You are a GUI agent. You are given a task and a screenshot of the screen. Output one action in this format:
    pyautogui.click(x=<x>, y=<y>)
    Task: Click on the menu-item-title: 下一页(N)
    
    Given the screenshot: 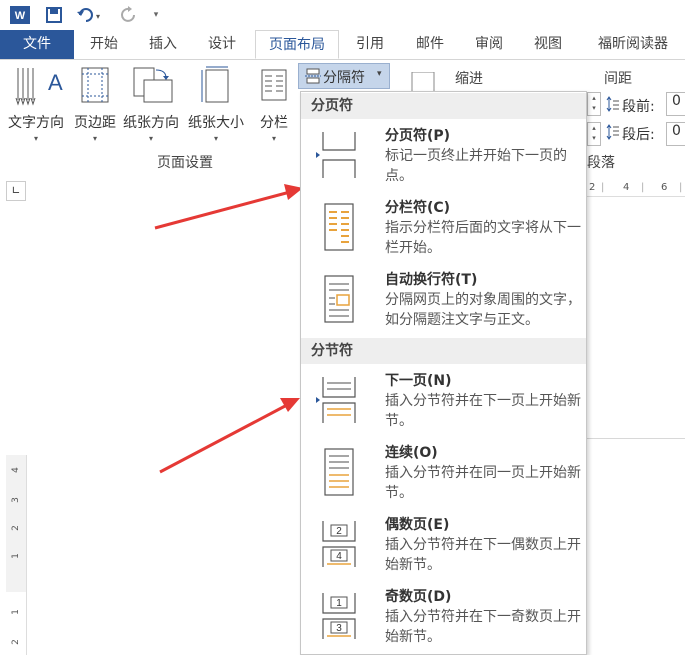 What is the action you would take?
    pyautogui.click(x=418, y=381)
    